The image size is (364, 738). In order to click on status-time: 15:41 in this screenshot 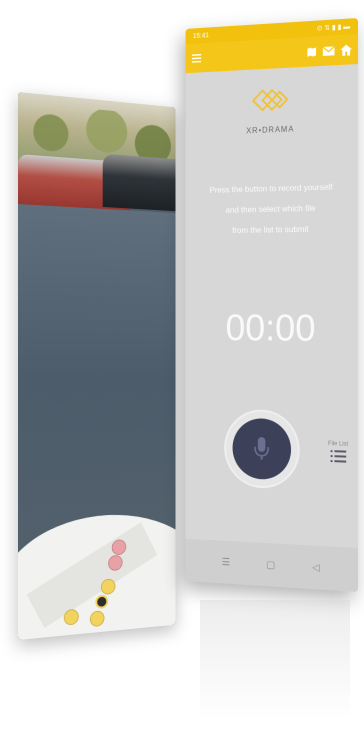, I will do `click(200, 35)`.